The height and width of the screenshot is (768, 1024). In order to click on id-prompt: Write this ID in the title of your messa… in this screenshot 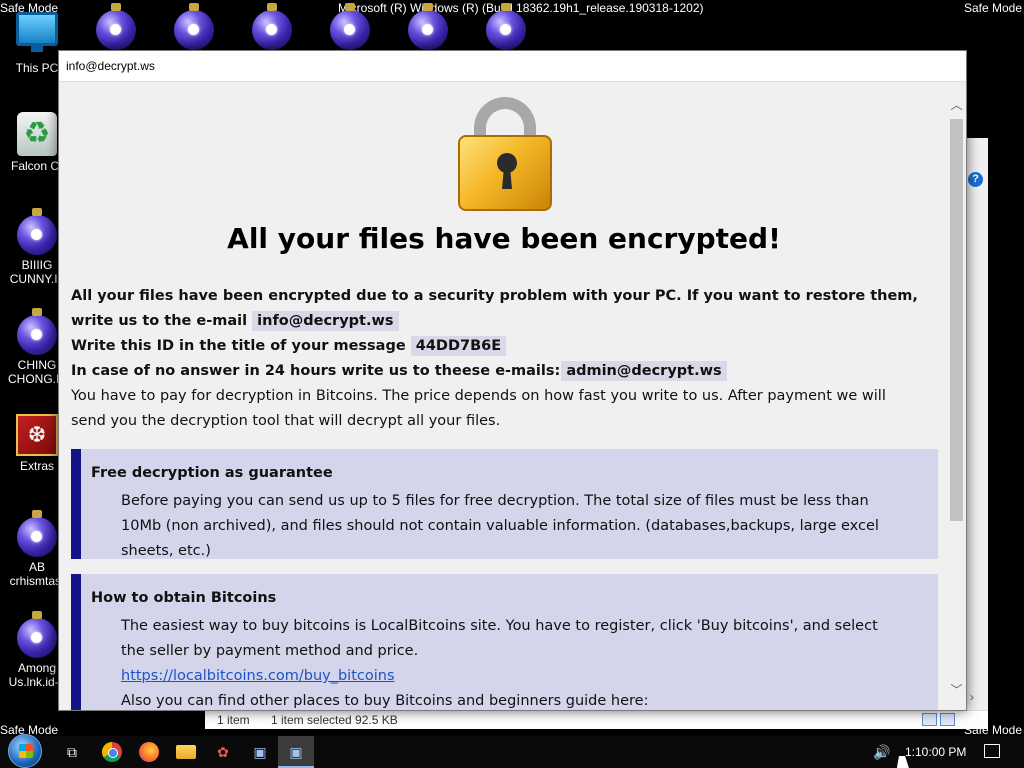, I will do `click(238, 346)`.